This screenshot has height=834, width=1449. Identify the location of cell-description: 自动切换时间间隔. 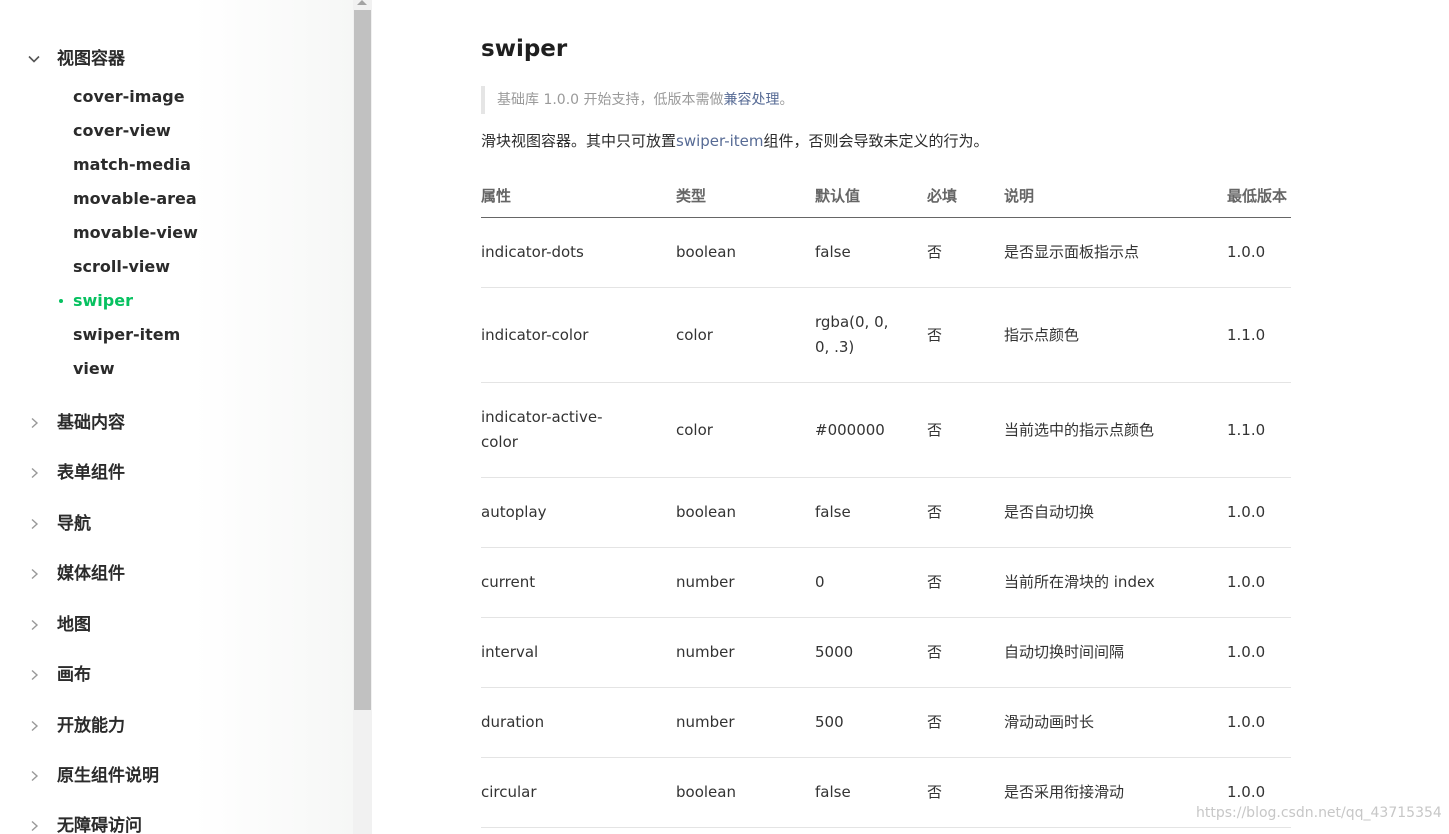
(1115, 652).